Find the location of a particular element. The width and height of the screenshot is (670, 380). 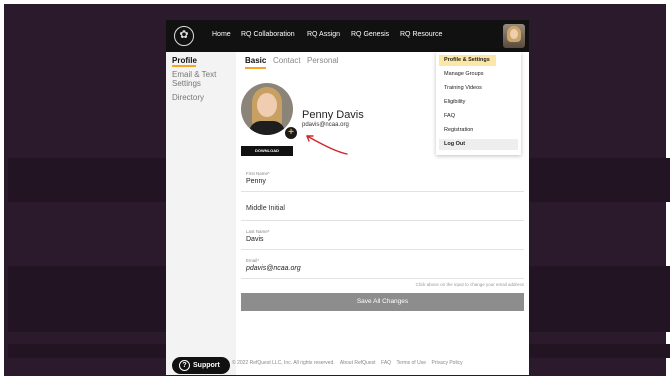

menu-item-manage-groups: Manage Groups is located at coordinates (478, 74).